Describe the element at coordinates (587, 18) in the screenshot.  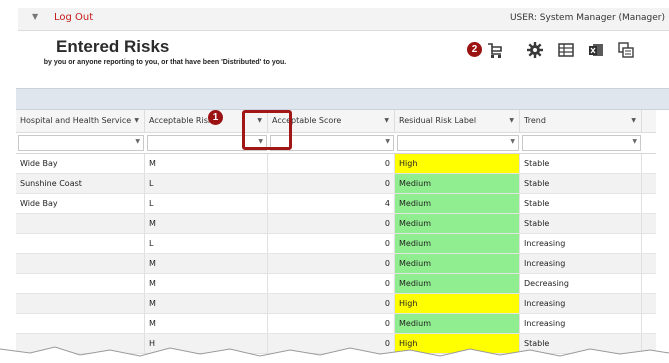
I see `current-user-label: USER: System Manager (Manager)` at that location.